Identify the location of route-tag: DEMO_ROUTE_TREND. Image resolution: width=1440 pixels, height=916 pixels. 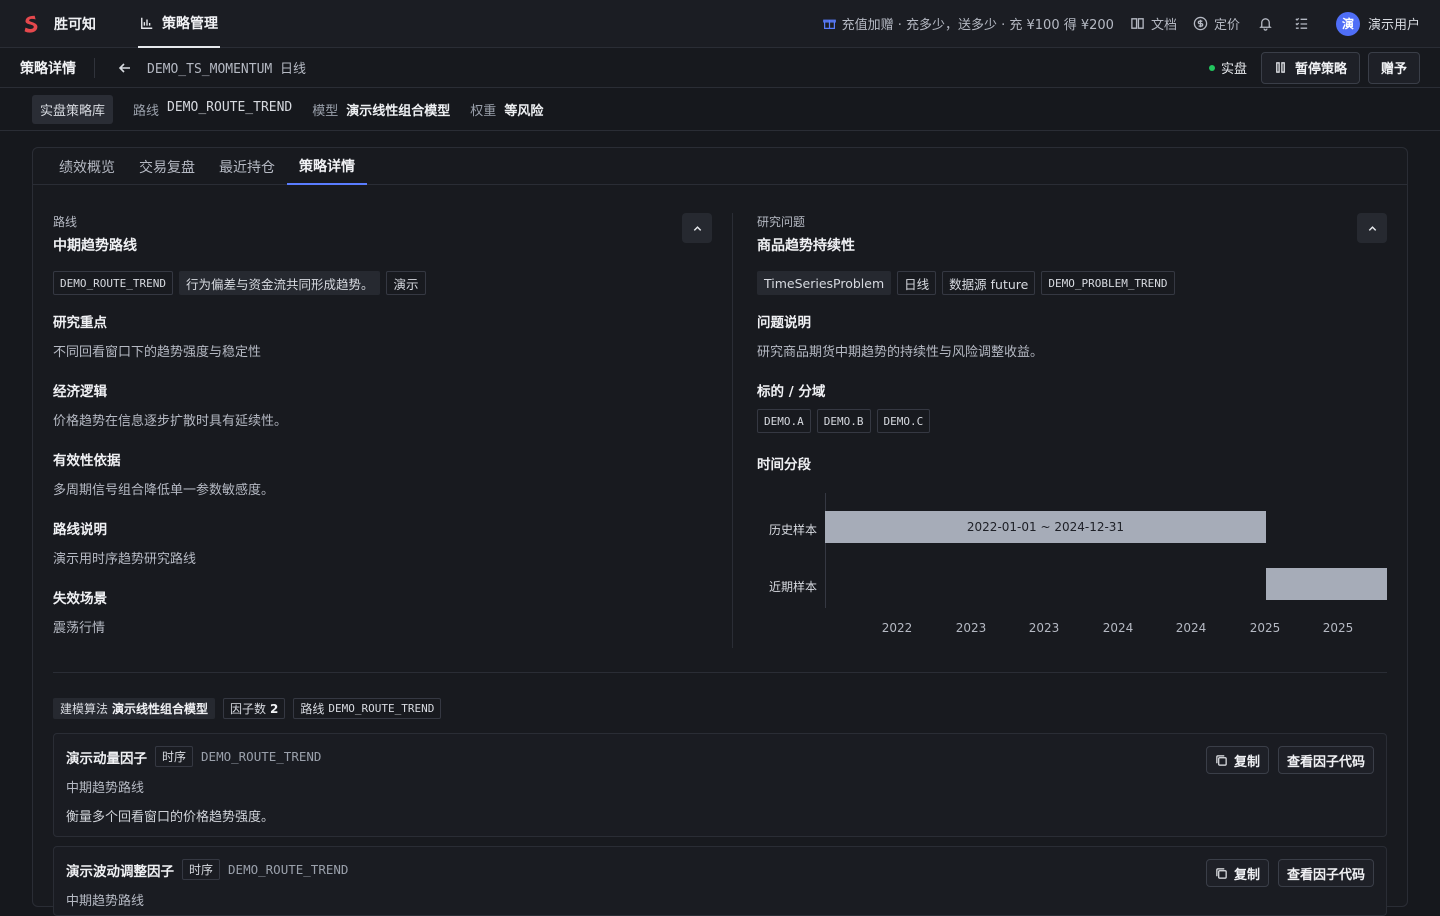
(113, 283).